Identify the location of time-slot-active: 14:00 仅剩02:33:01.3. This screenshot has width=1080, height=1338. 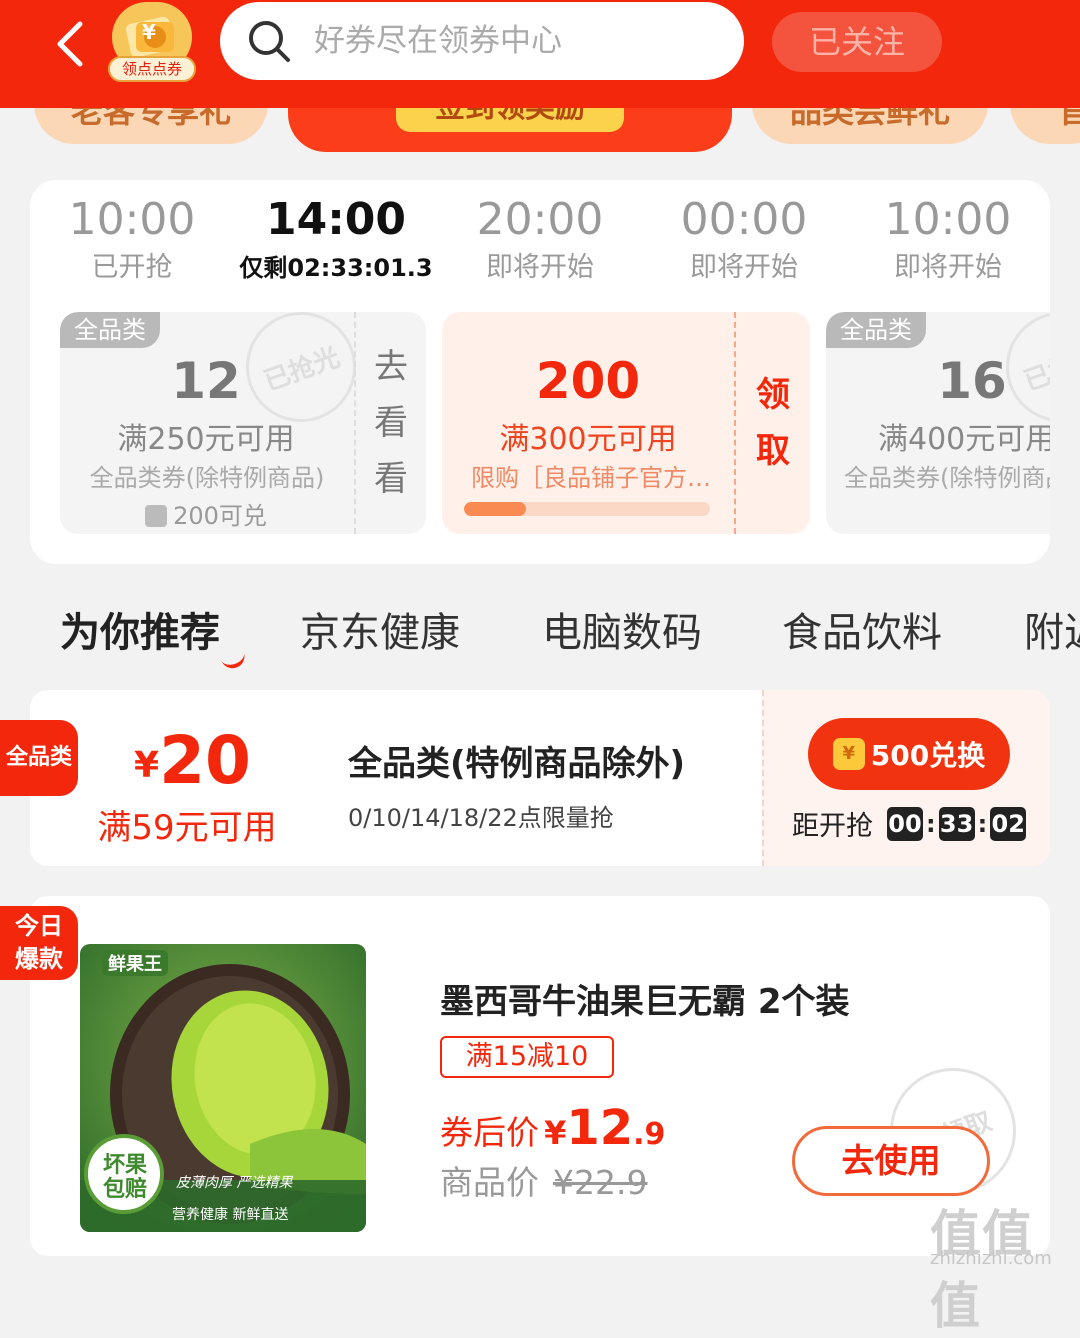
(336, 241).